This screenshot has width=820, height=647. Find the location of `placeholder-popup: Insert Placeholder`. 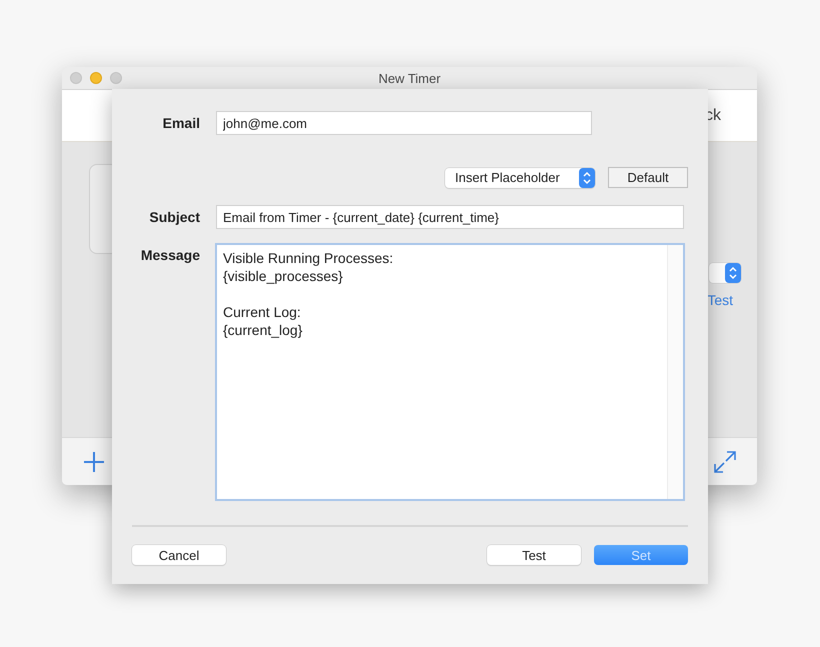

placeholder-popup: Insert Placeholder is located at coordinates (520, 178).